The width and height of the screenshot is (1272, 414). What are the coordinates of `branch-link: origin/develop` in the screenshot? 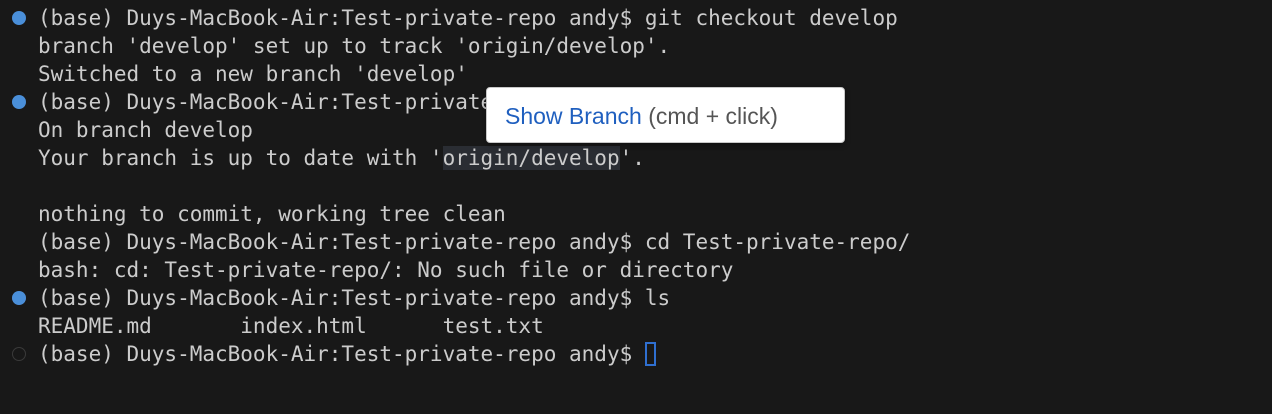 It's located at (531, 158).